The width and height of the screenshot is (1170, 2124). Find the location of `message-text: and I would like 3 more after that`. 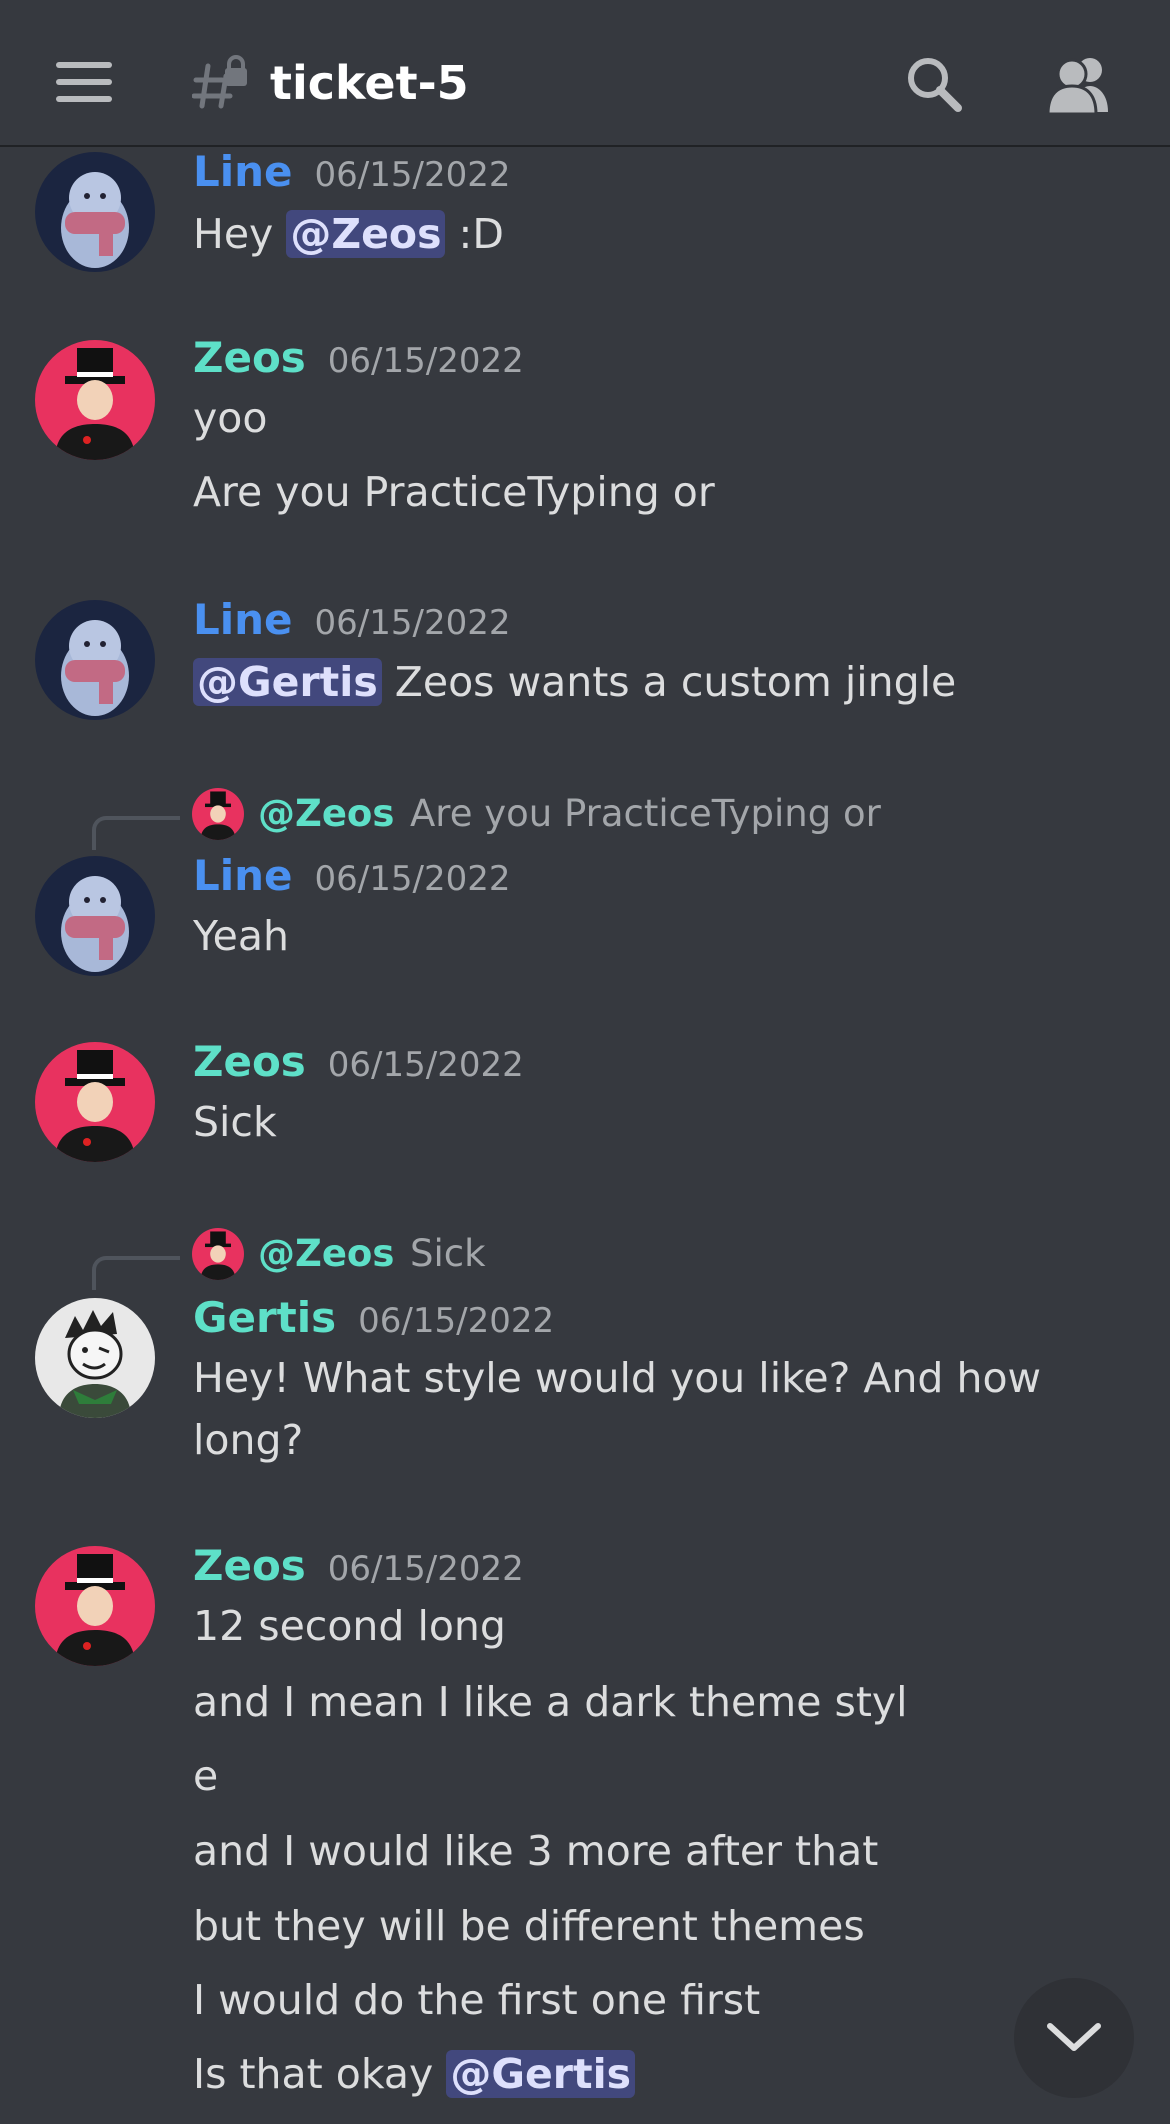

message-text: and I would like 3 more after that is located at coordinates (536, 1851).